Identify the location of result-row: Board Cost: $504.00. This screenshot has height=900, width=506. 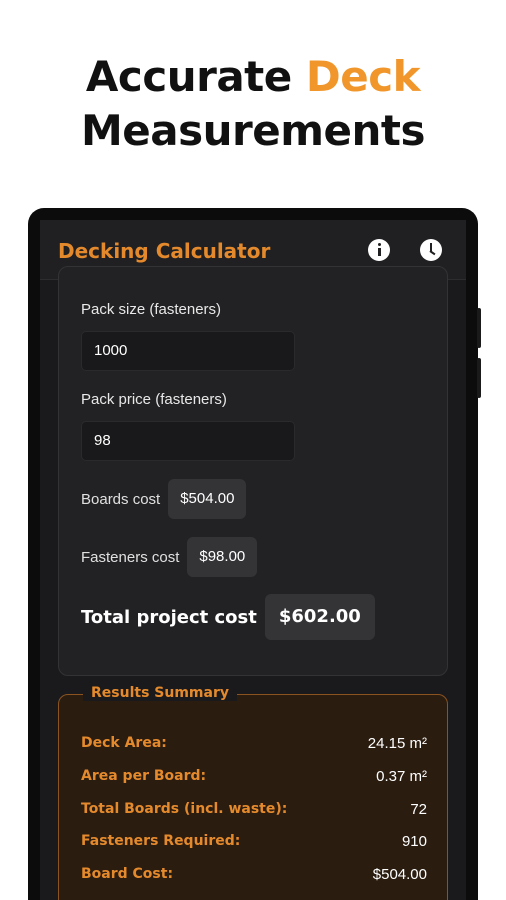
(254, 874).